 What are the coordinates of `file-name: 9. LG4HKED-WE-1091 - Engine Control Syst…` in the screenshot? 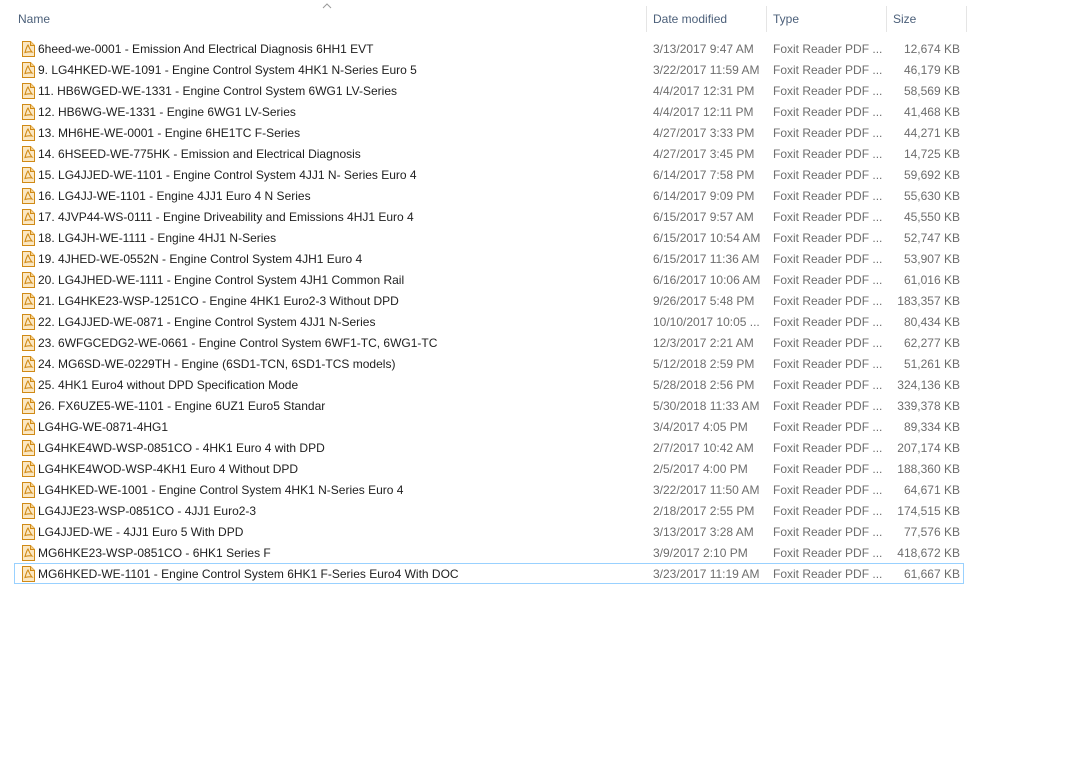 It's located at (227, 70).